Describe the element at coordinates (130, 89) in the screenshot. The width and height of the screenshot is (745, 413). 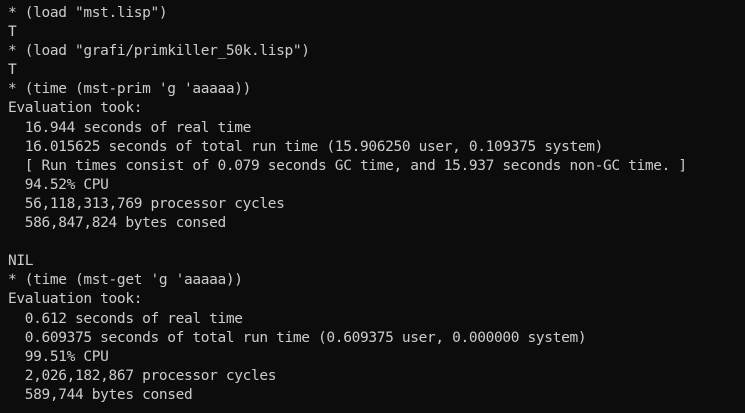
I see `prompt-line-time-mst-prim: * (time (mst-prim 'g 'aaaaa))` at that location.